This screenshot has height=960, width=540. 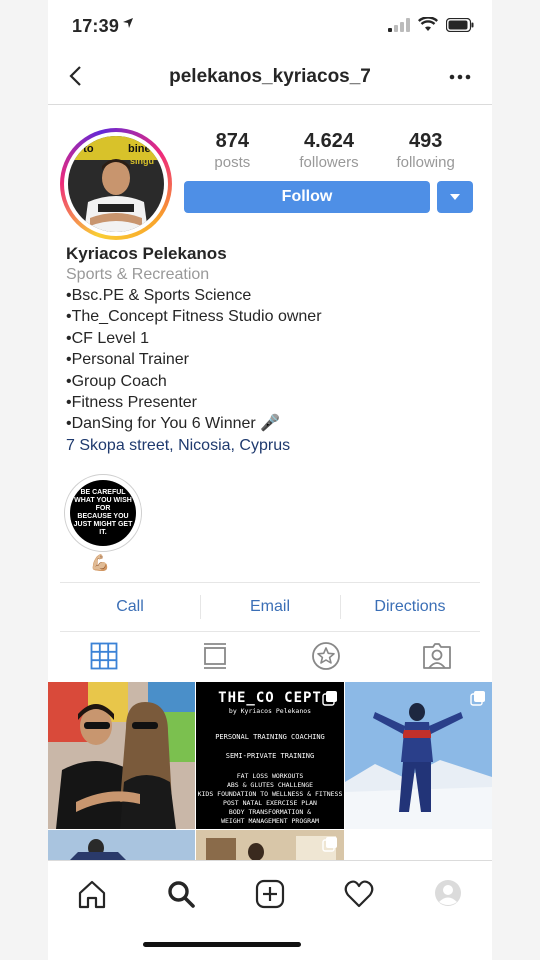 I want to click on concept-line: KIDS FOUNDATION TO WELLNESS & FITNESS, so click(x=270, y=794).